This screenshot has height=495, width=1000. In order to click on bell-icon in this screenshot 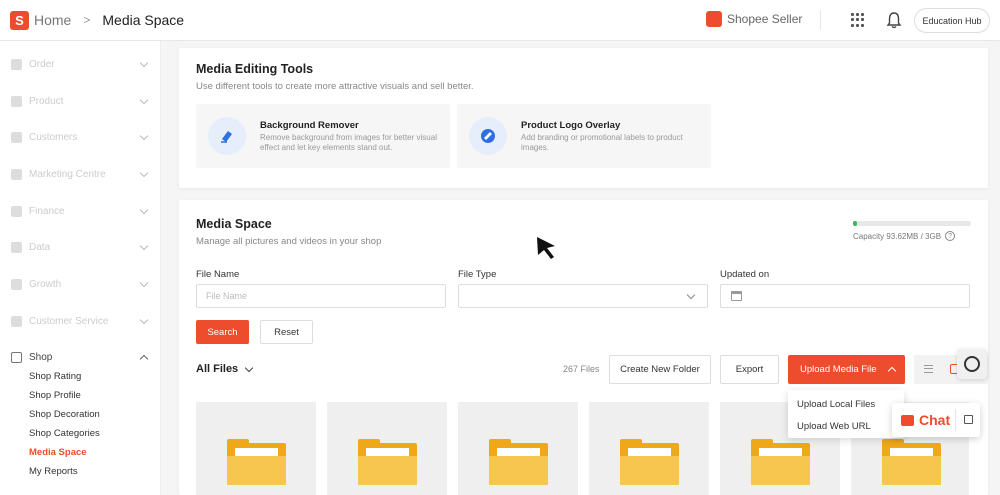, I will do `click(894, 20)`.